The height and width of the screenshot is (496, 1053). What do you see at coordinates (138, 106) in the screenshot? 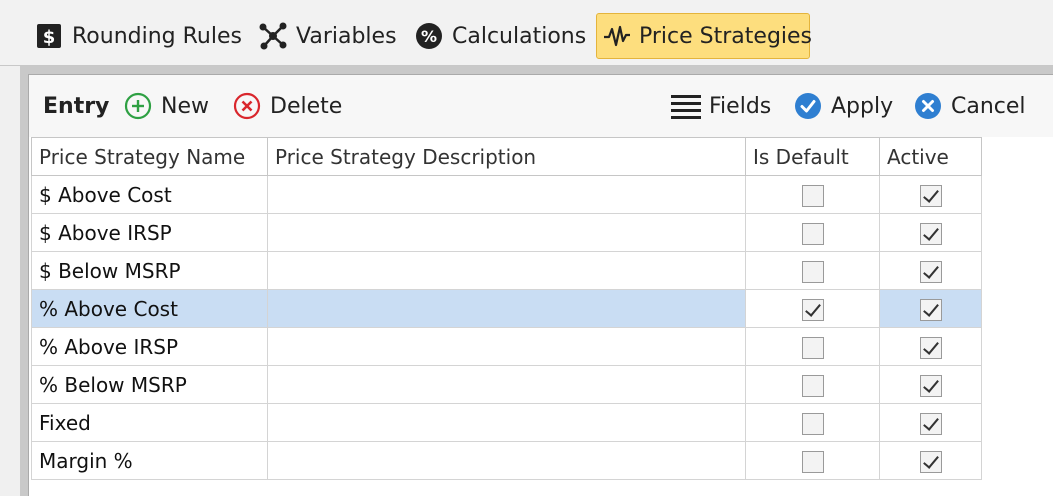
I see `plus-circle-icon` at bounding box center [138, 106].